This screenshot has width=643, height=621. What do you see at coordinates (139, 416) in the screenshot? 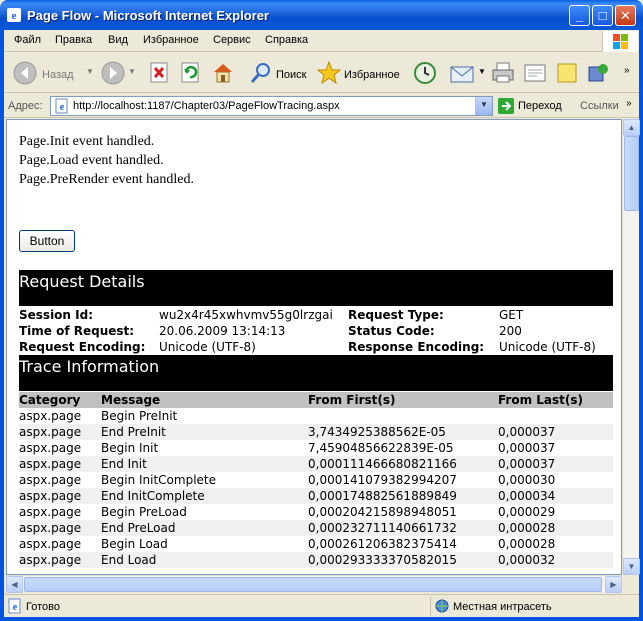
I see `cell-message: Begin PreInit` at bounding box center [139, 416].